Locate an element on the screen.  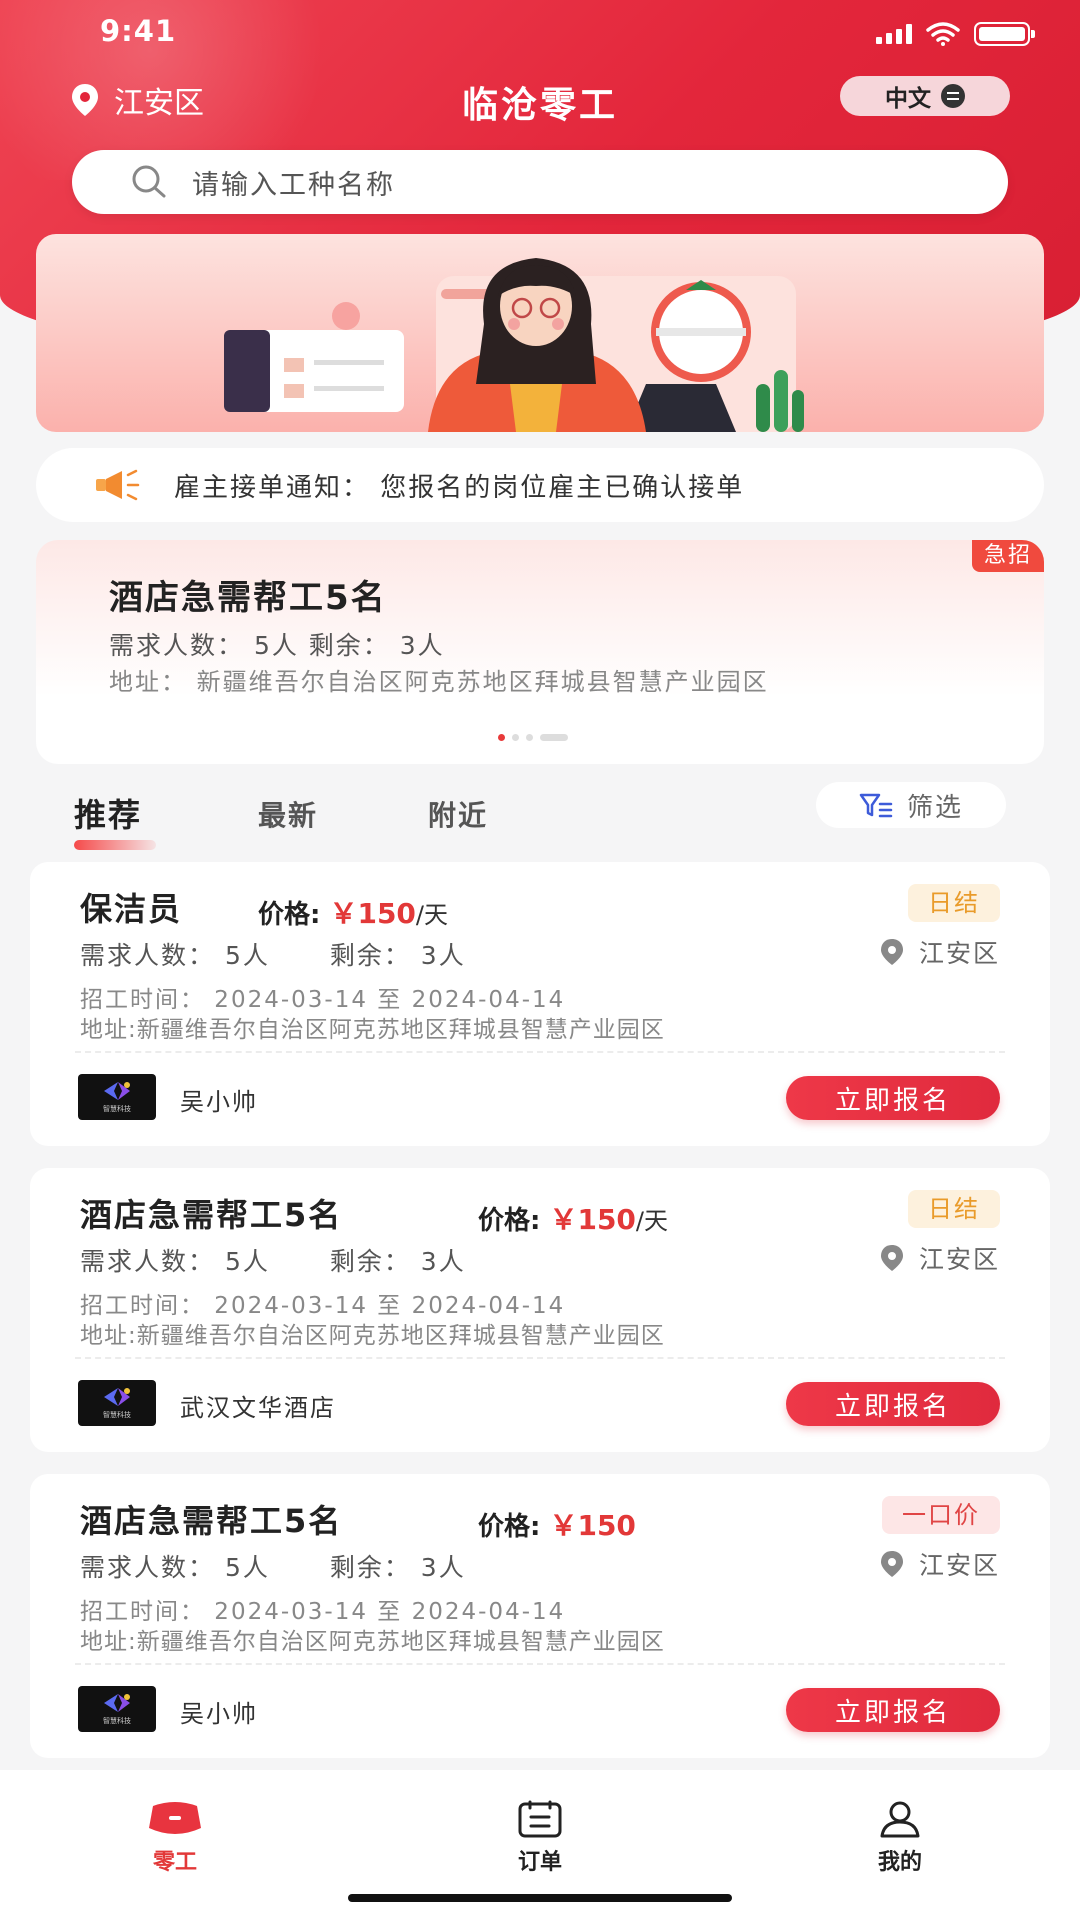
nav-item-orders: 订单 is located at coordinates (540, 1838).